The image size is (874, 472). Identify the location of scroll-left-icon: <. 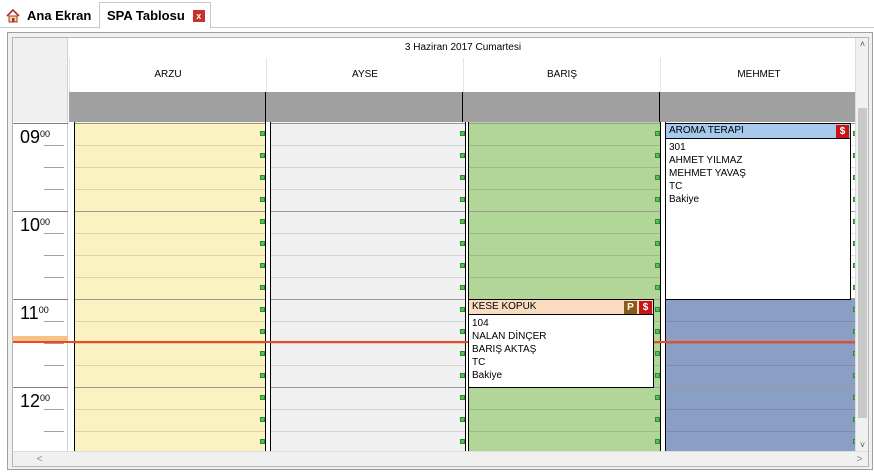
(39, 459).